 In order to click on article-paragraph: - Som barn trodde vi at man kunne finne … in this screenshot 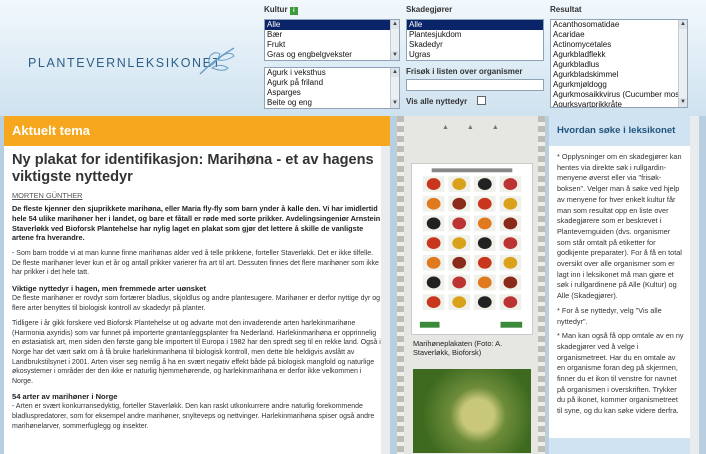, I will do `click(195, 263)`.